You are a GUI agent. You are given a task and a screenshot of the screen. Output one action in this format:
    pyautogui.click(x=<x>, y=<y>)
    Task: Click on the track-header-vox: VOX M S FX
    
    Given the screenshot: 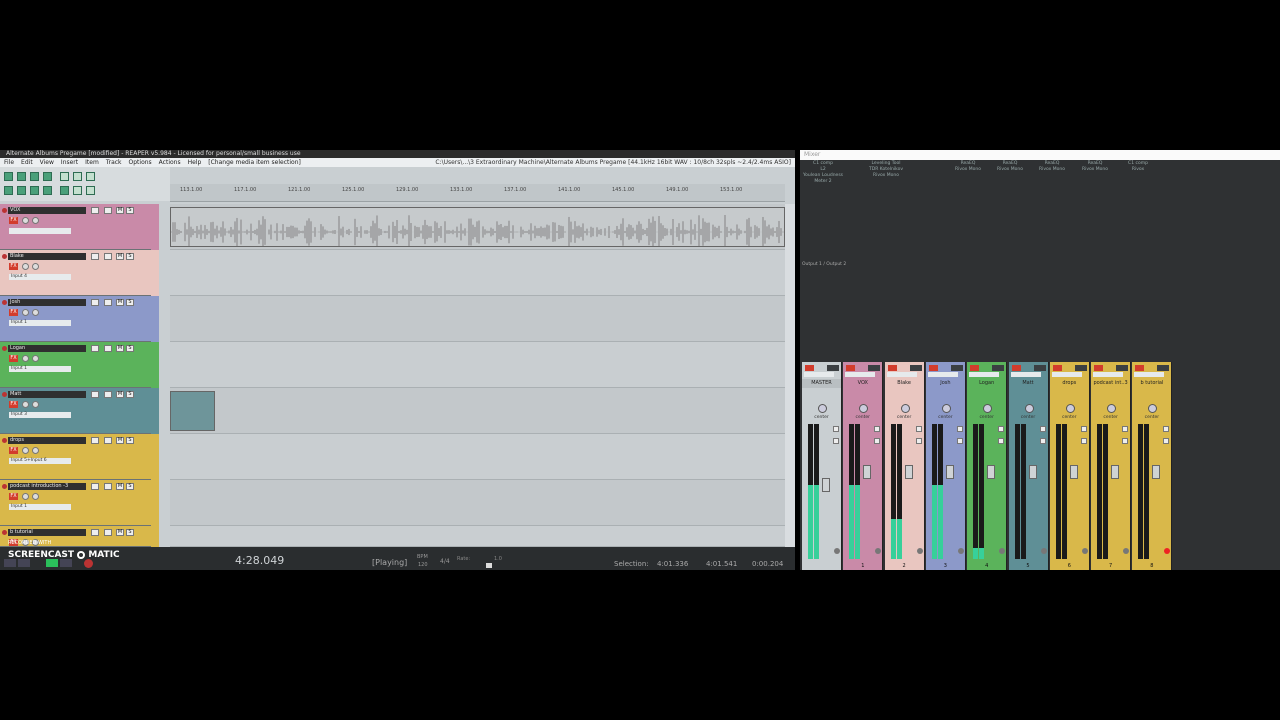 What is the action you would take?
    pyautogui.click(x=76, y=227)
    